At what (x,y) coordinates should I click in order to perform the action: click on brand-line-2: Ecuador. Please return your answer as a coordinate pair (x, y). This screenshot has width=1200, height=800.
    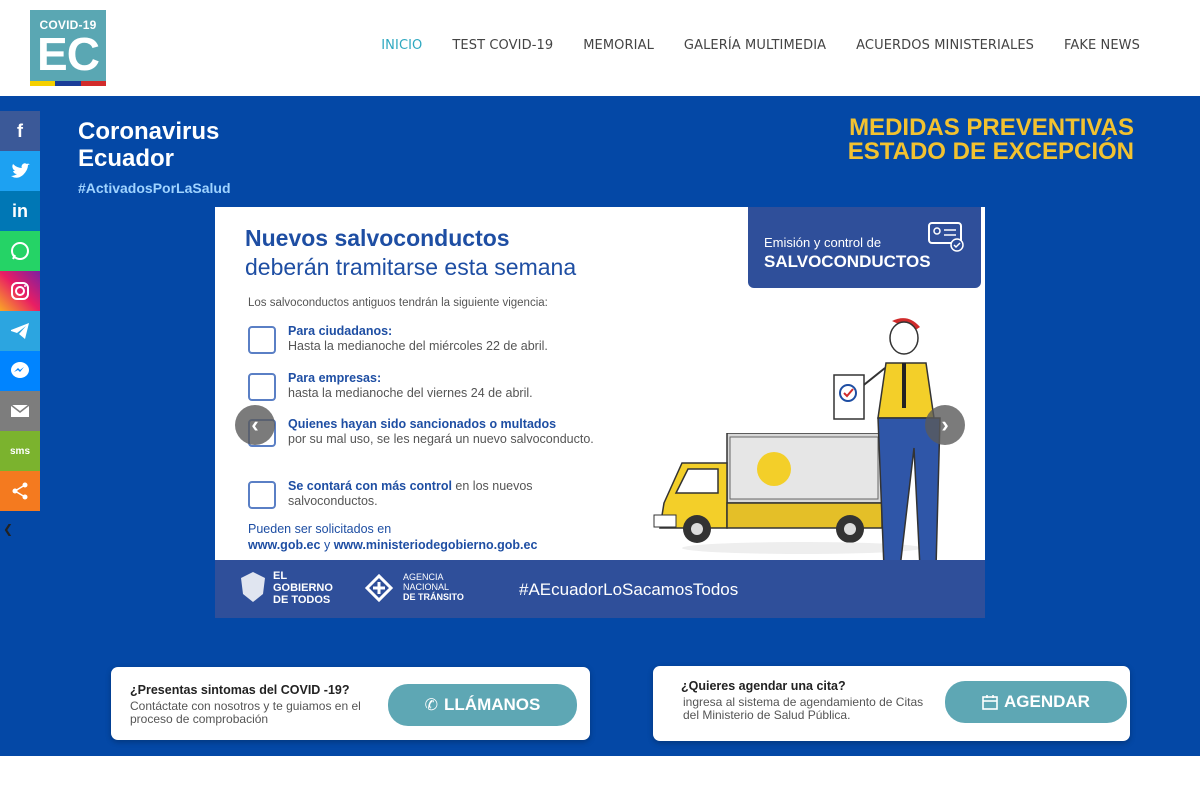
    Looking at the image, I should click on (126, 158).